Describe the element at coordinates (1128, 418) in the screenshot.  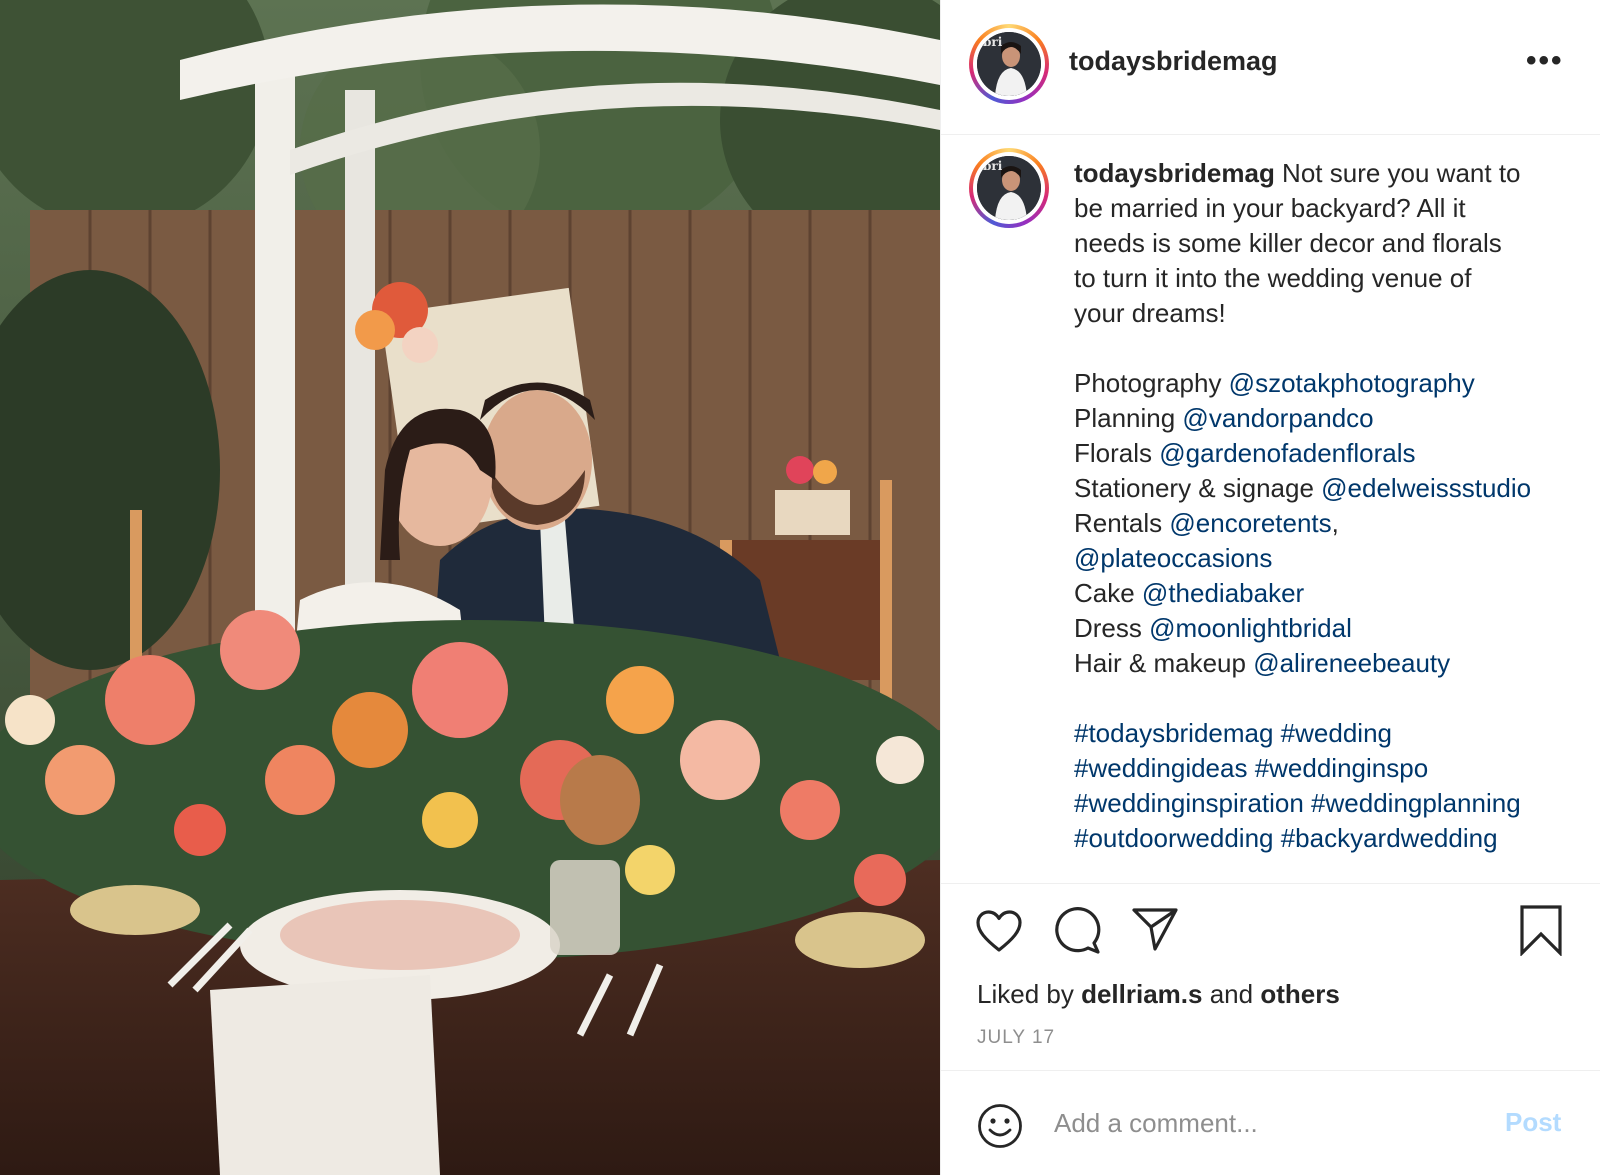
I see `credit-label: Planning` at that location.